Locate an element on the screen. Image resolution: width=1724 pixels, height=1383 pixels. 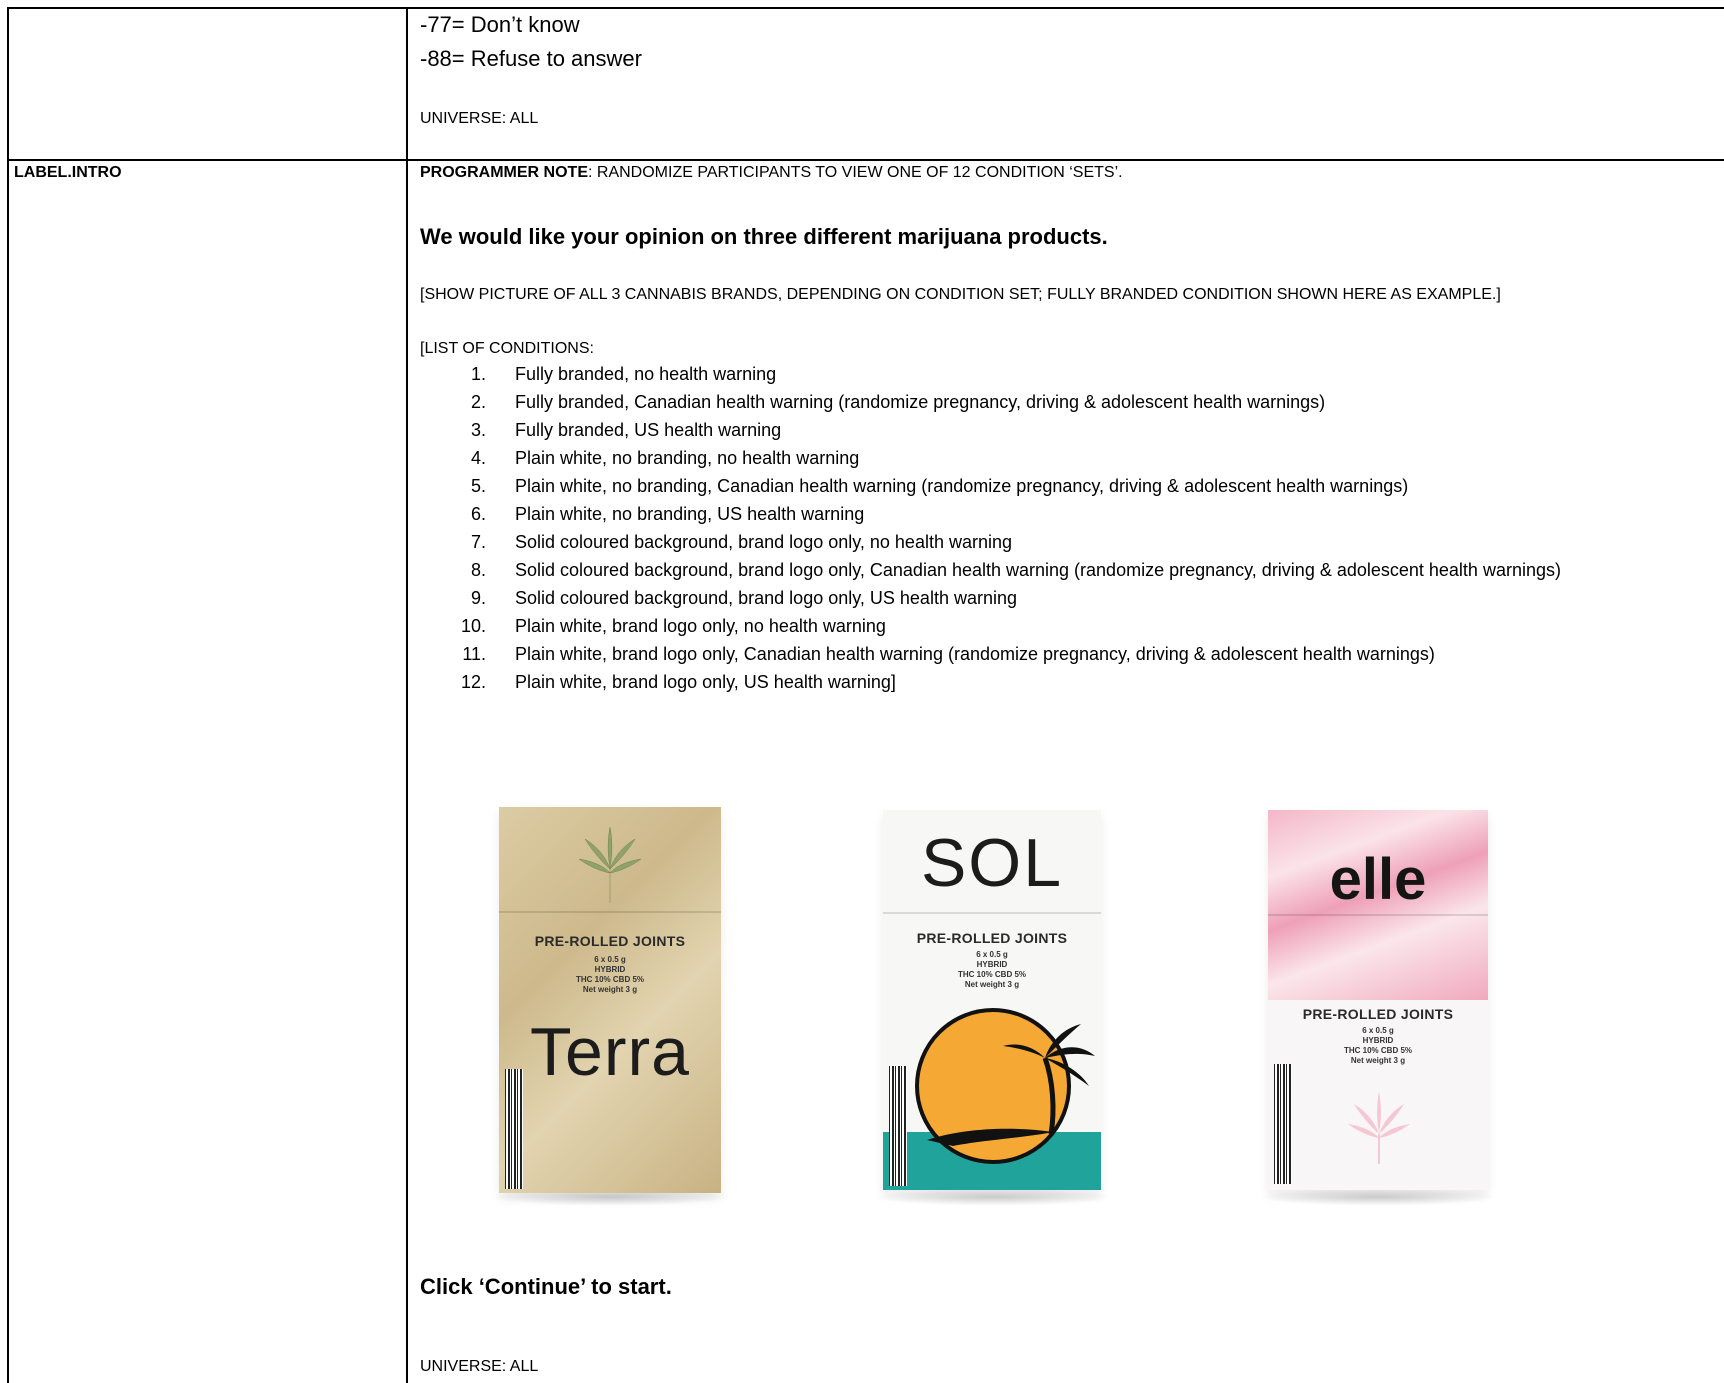
condition-number: 5. is located at coordinates (478, 486).